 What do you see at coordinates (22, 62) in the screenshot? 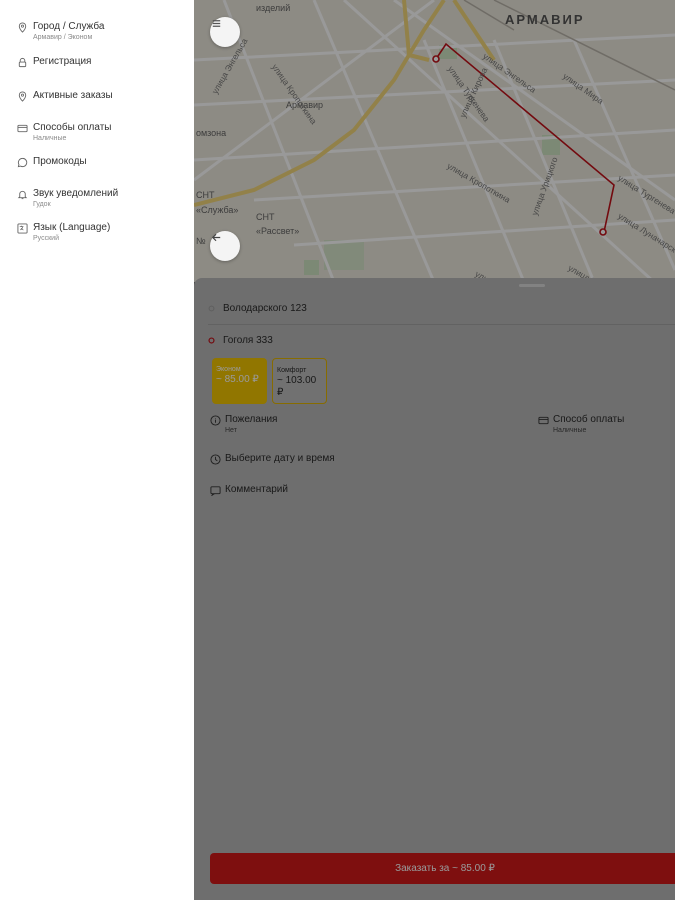
I see `lock-icon` at bounding box center [22, 62].